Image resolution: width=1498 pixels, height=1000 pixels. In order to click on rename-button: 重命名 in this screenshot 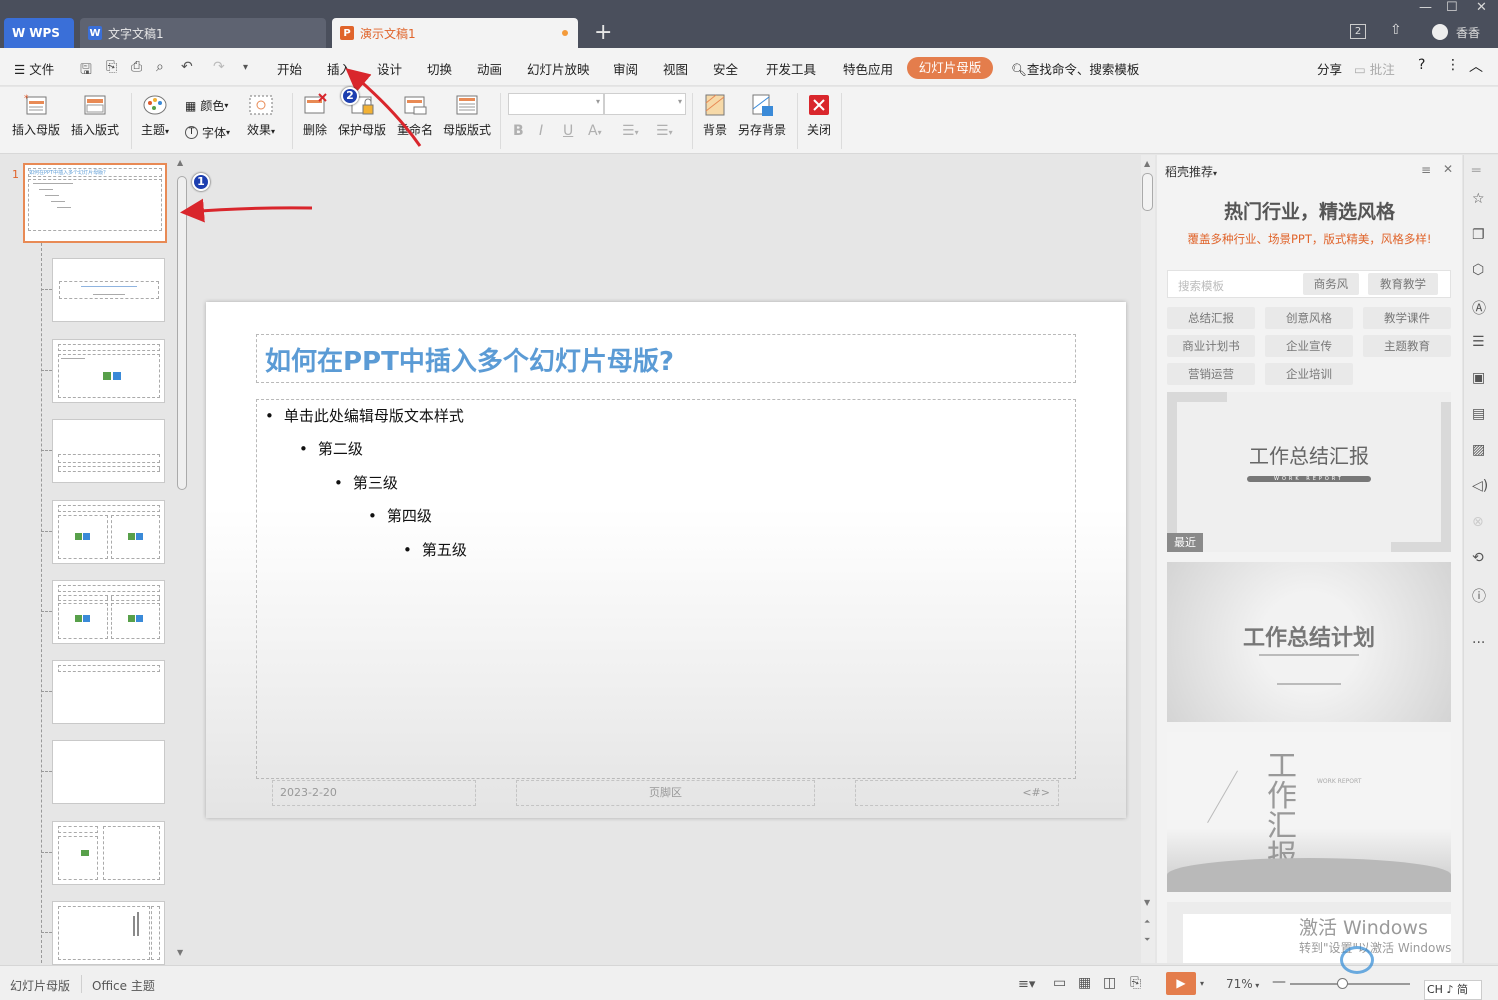, I will do `click(415, 115)`.